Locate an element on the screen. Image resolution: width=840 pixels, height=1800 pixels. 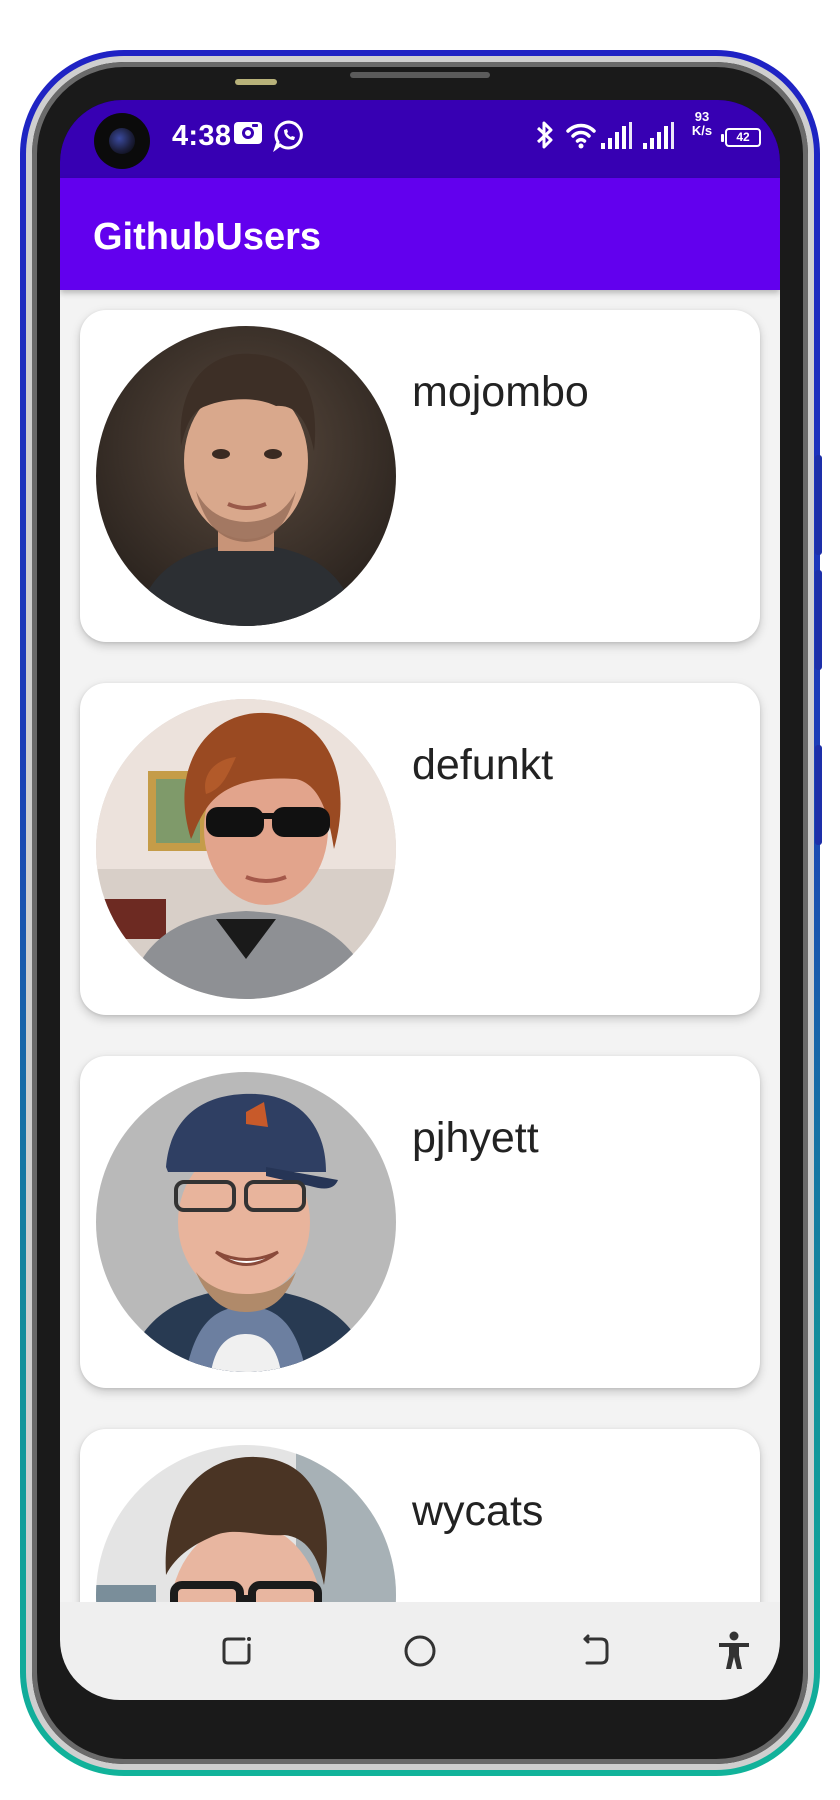
accessibility-icon is located at coordinates (734, 1650).